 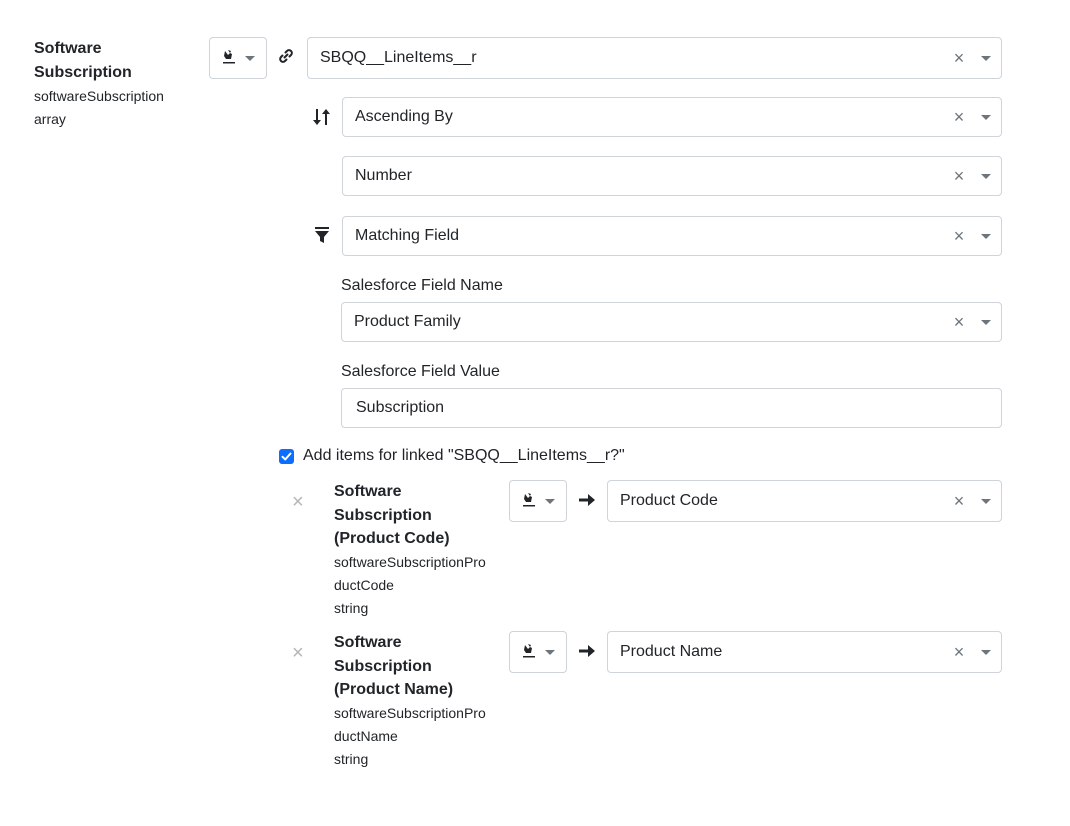 I want to click on field-name-select: Product Family ×, so click(x=671, y=322).